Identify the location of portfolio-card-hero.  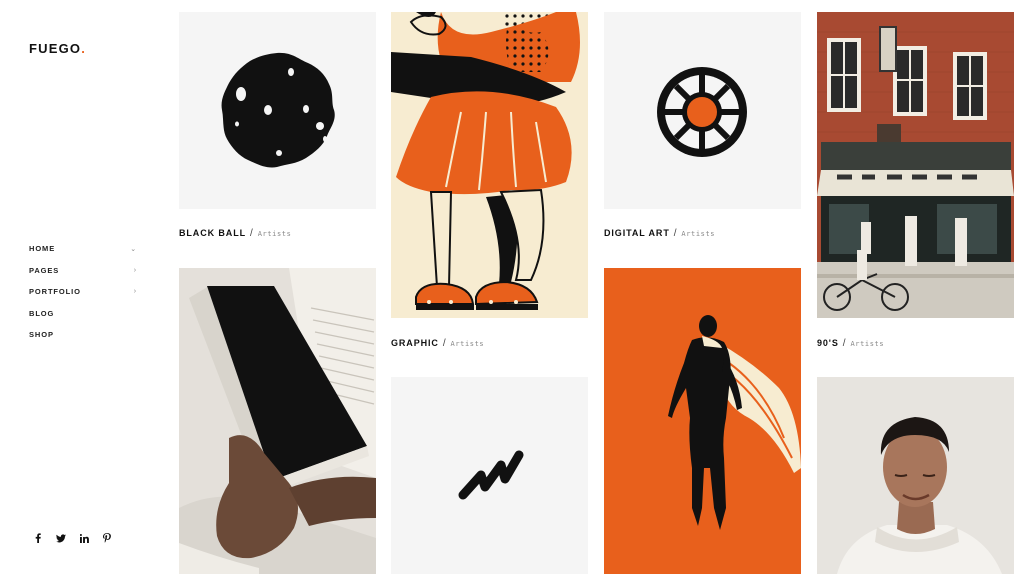
(702, 421).